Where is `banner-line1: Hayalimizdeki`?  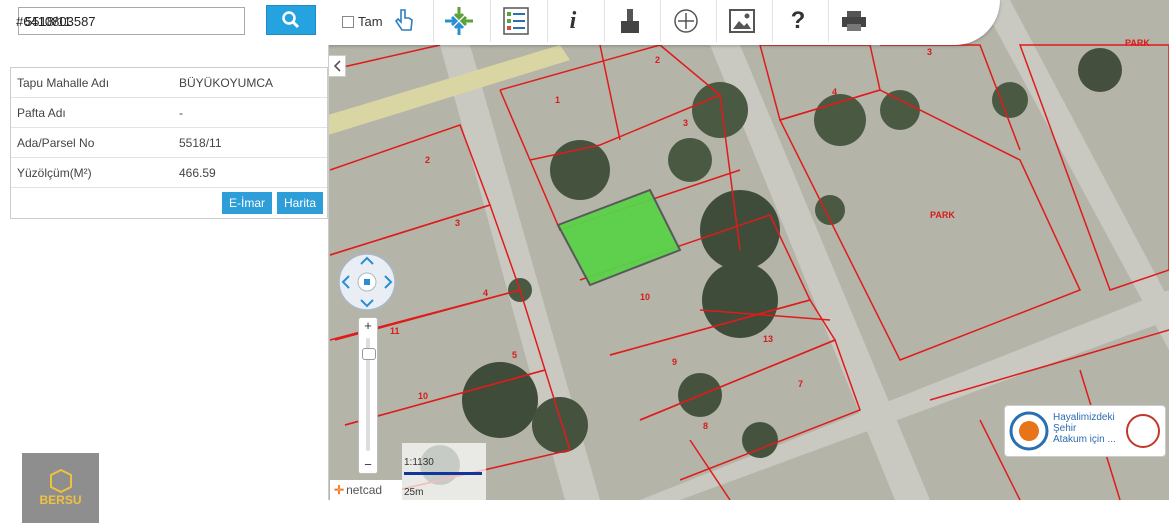 banner-line1: Hayalimizdeki is located at coordinates (1084, 417).